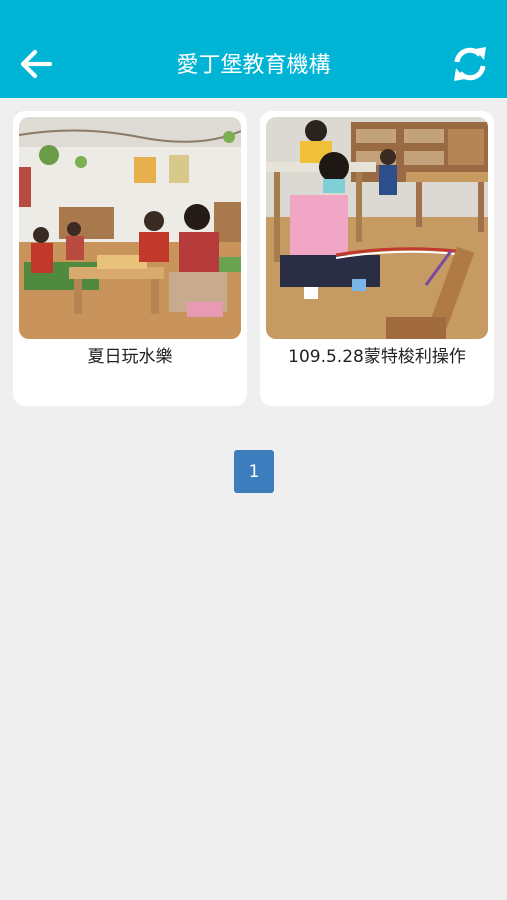  I want to click on album-caption: 夏日玩水樂, so click(130, 357).